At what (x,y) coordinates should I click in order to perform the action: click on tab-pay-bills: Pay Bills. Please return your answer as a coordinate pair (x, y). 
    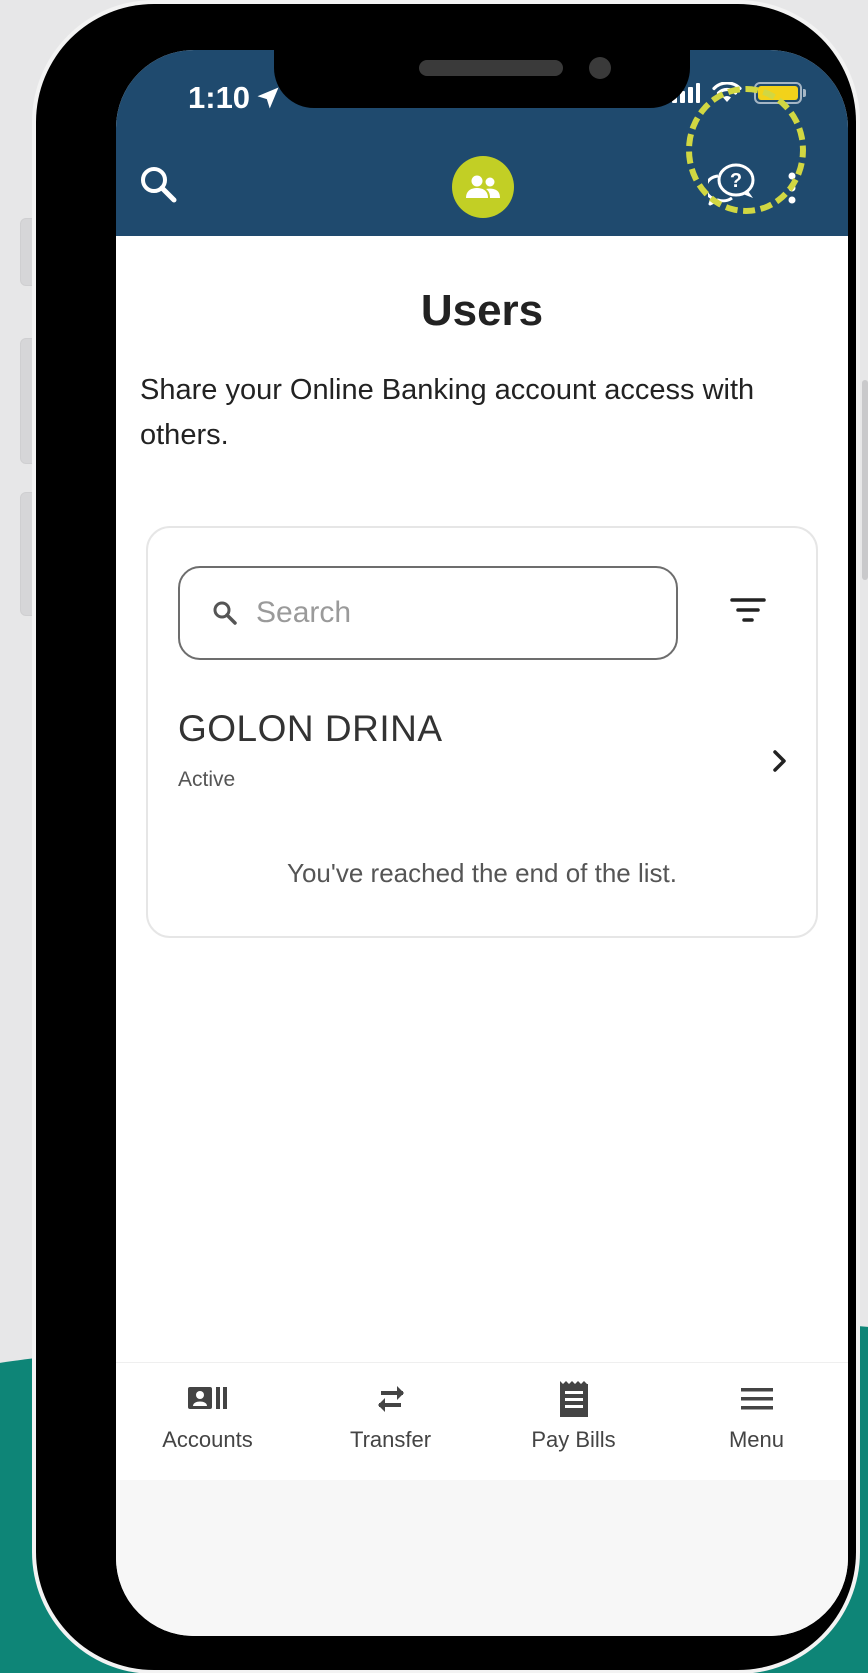
    Looking at the image, I should click on (573, 1421).